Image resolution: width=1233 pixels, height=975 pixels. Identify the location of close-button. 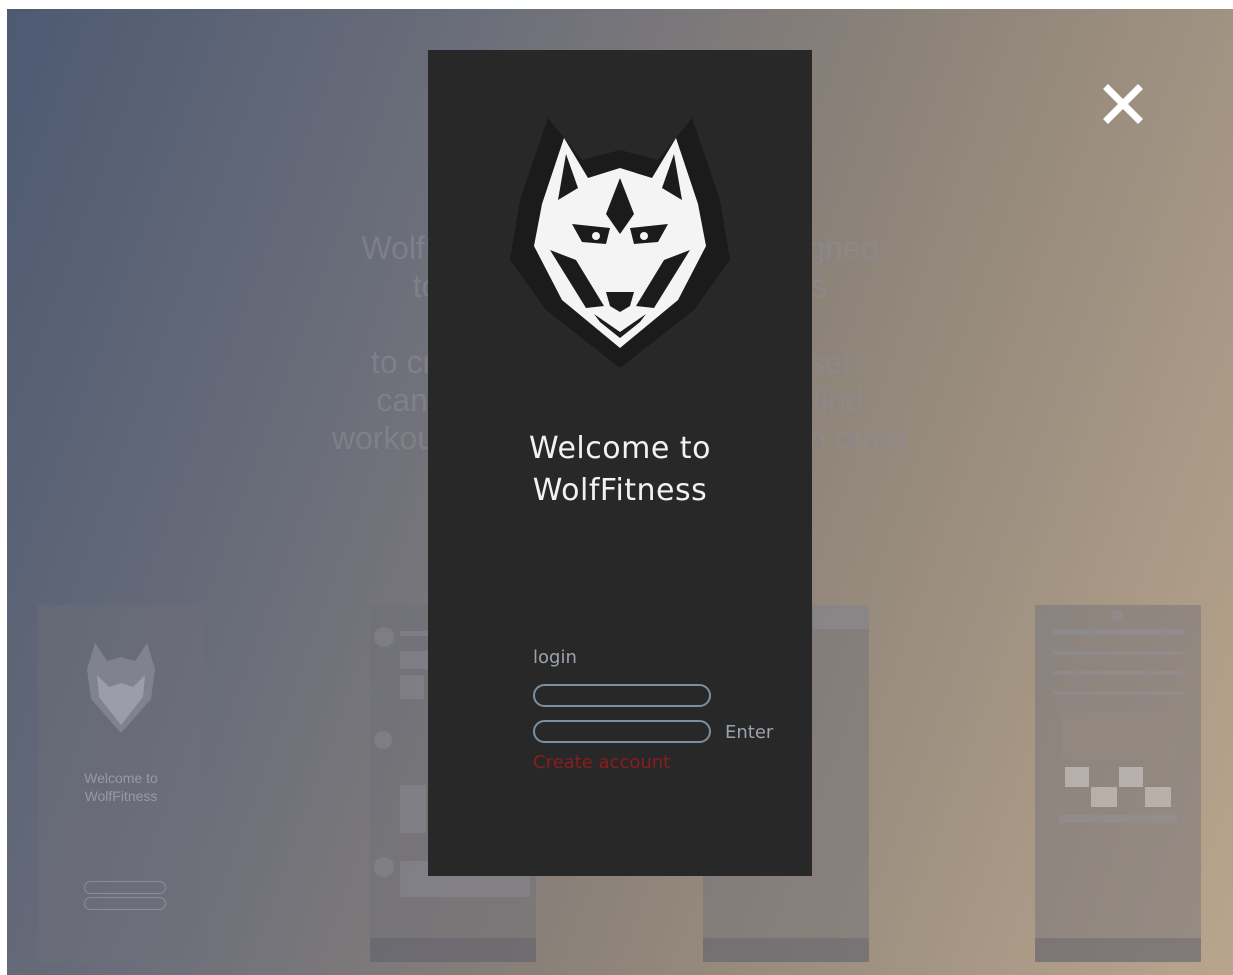
(1123, 104).